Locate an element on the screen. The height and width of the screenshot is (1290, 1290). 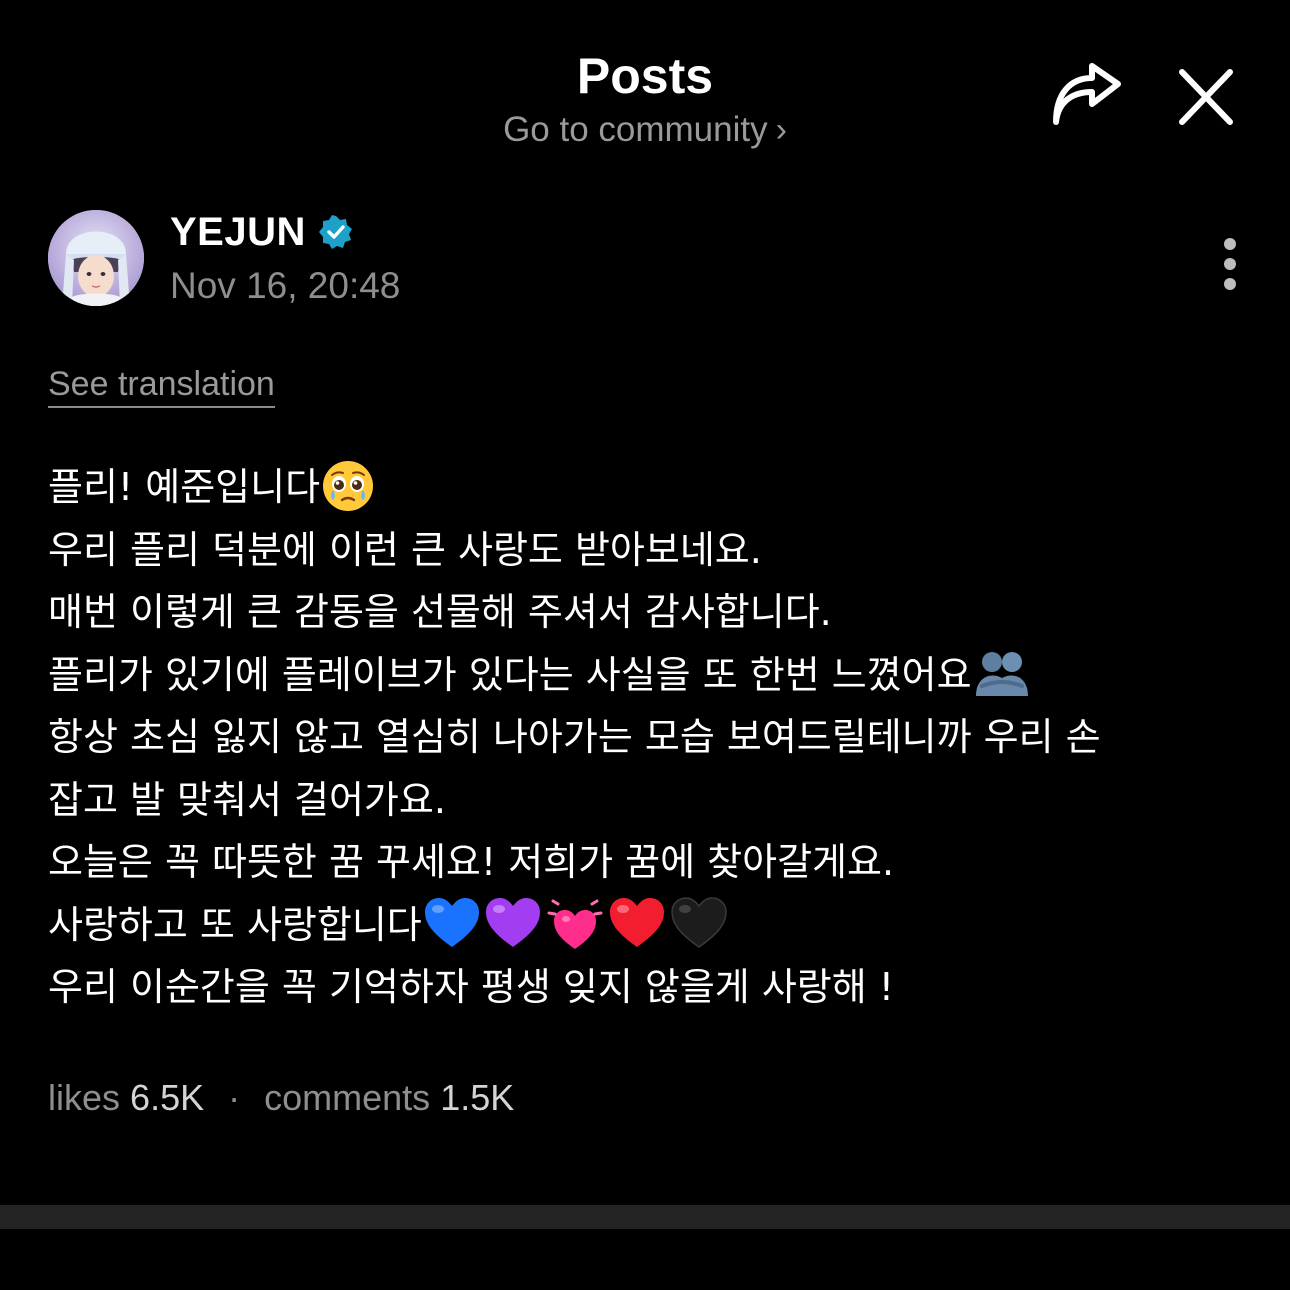
close-button is located at coordinates (1206, 97).